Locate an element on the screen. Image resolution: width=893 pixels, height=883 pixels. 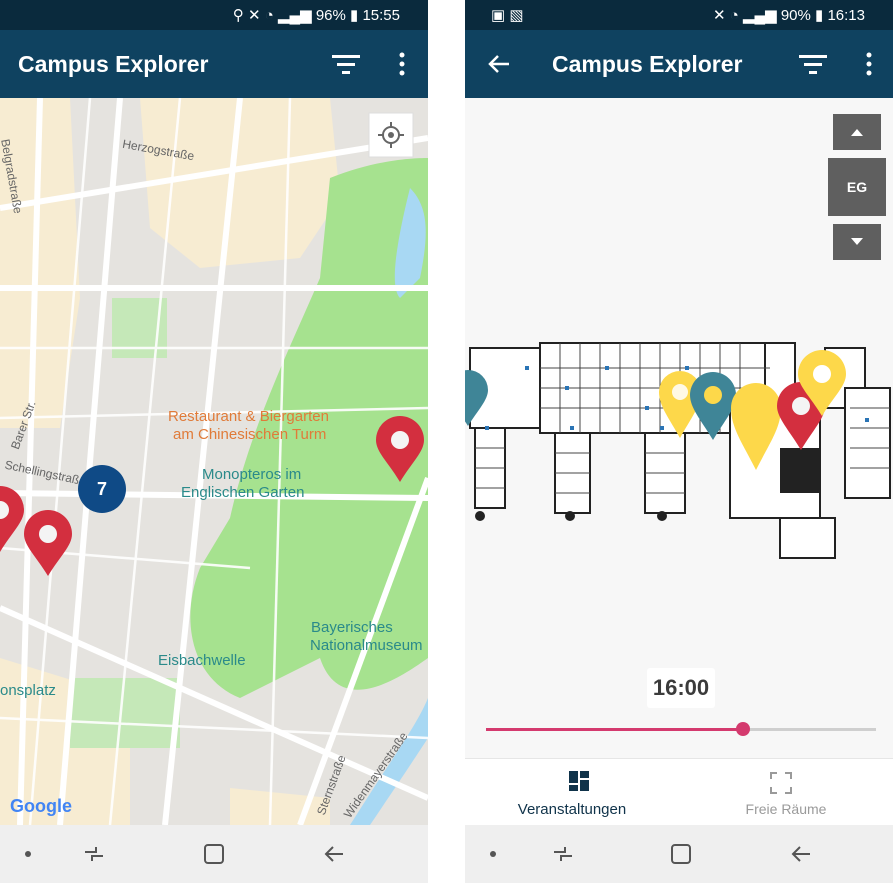
poi-label-museum-line2: Nationalmuseum is located at coordinates (366, 645).